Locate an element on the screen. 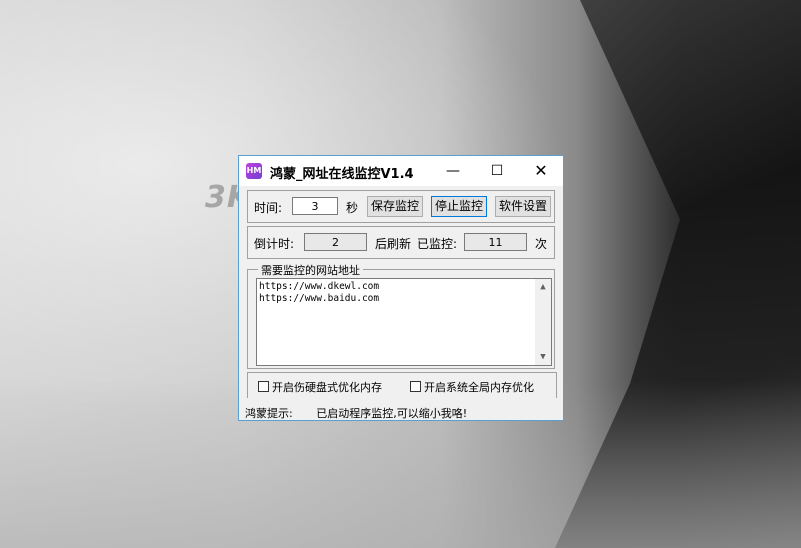 This screenshot has height=548, width=801. times-label: 次 is located at coordinates (541, 244).